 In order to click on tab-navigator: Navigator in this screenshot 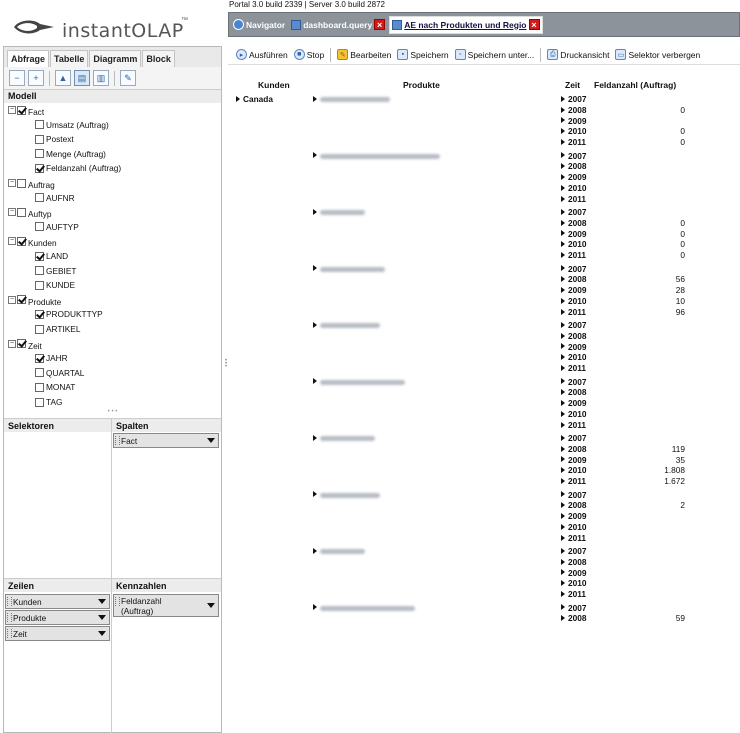, I will do `click(259, 25)`.